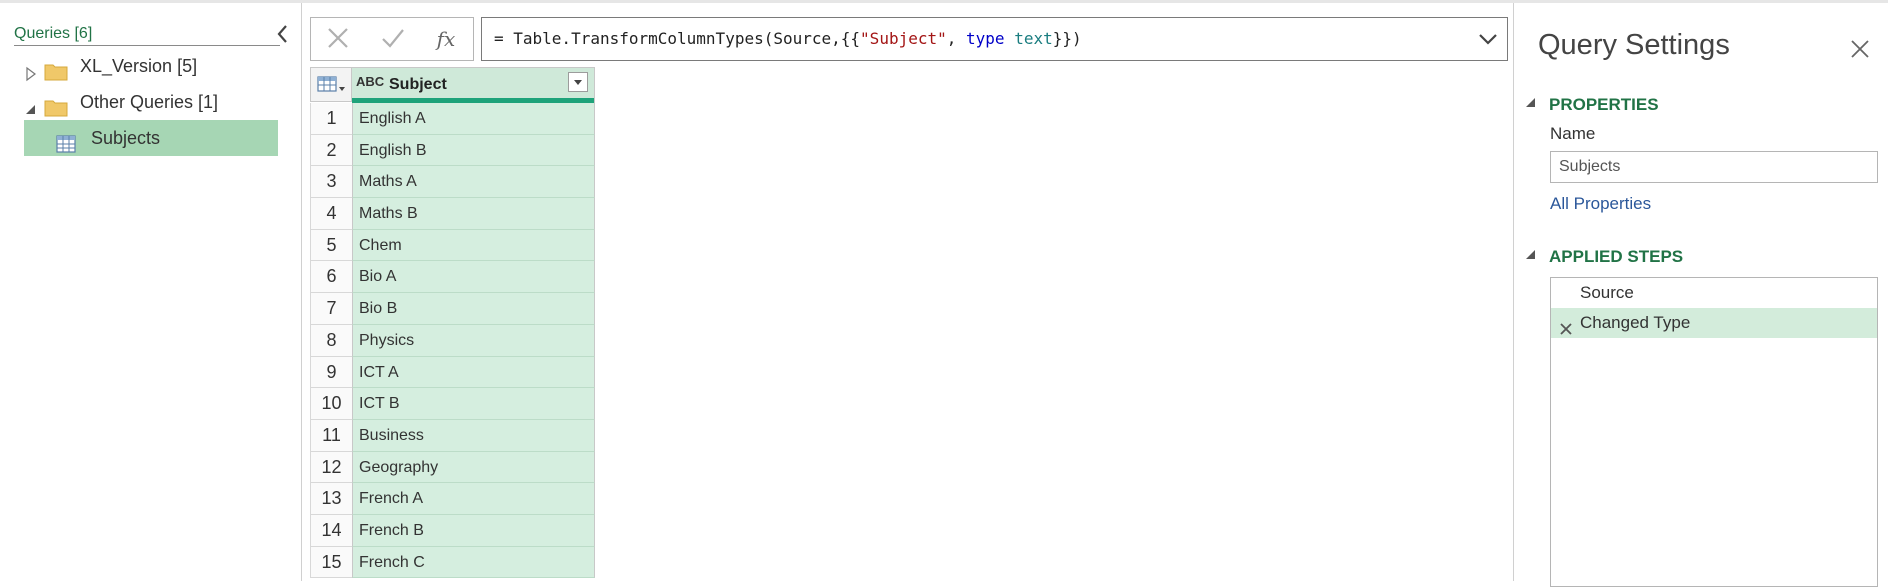  What do you see at coordinates (331, 277) in the screenshot?
I see `row-number: 6` at bounding box center [331, 277].